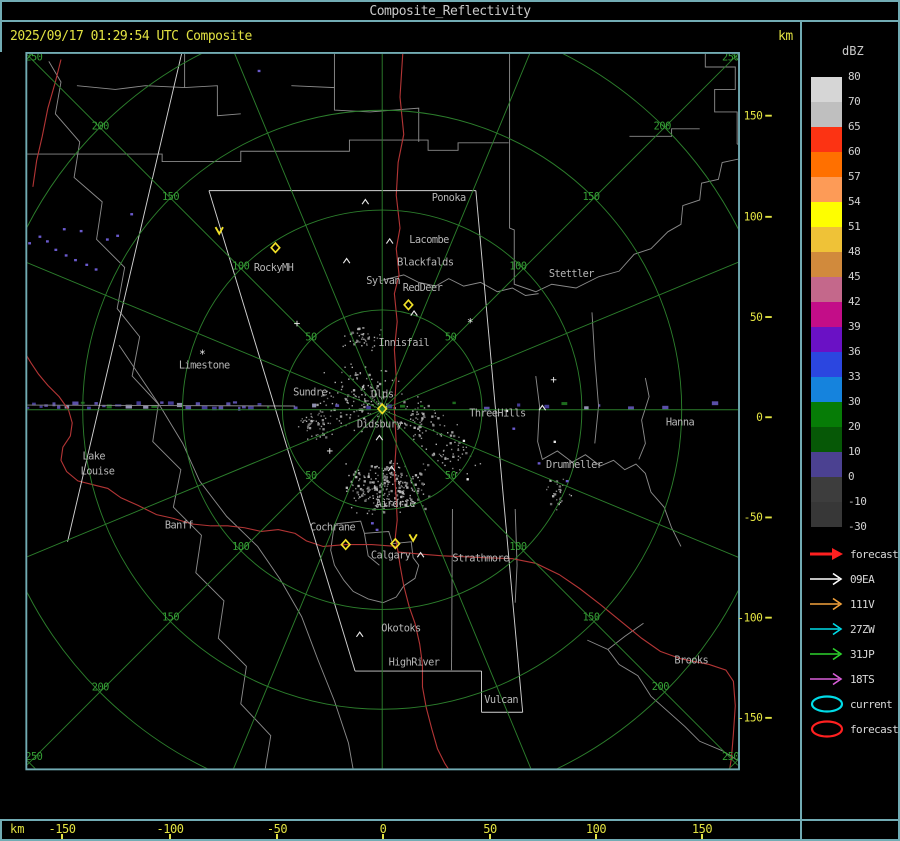 Image resolution: width=900 pixels, height=841 pixels. What do you see at coordinates (862, 629) in the screenshot?
I see `legend-label: 27ZW` at bounding box center [862, 629].